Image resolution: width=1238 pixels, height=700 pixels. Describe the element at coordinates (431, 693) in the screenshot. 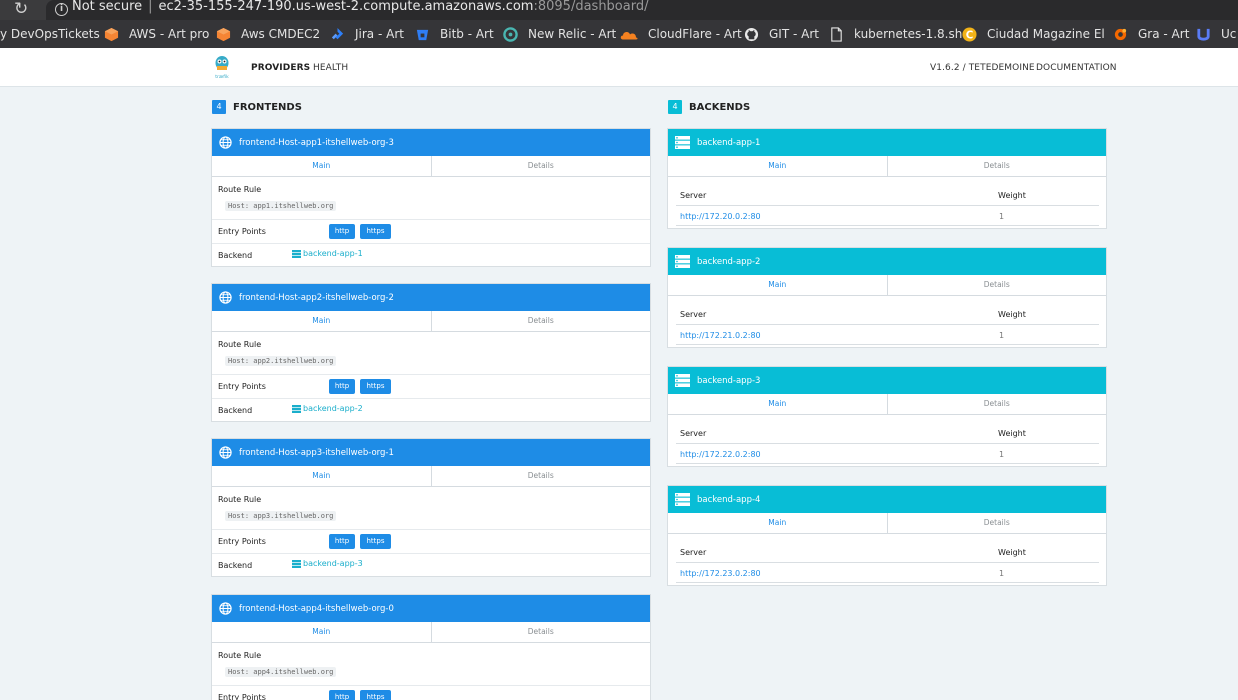

I see `entry-points-row: Entry Points http https` at that location.